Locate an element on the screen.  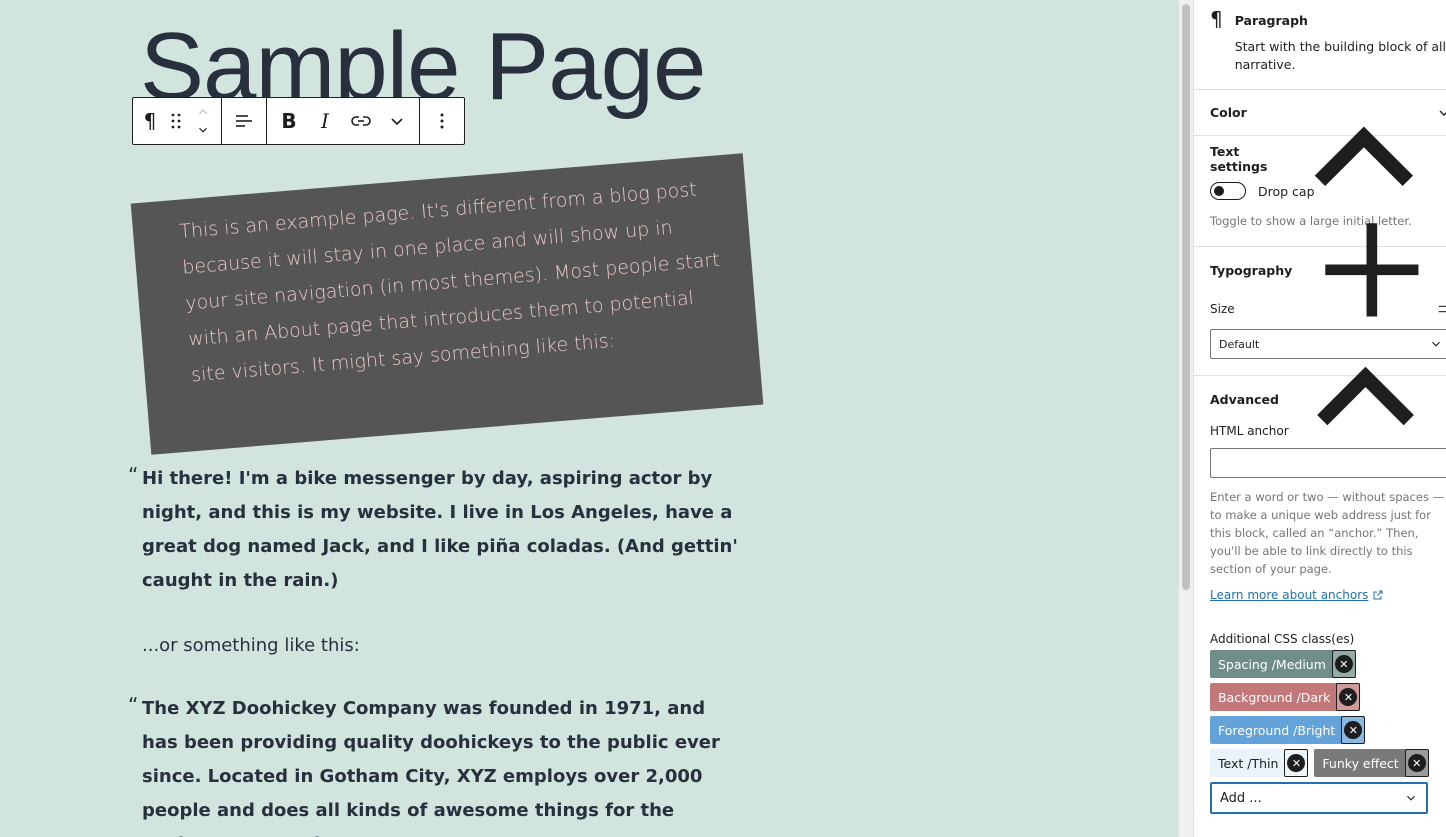
link-icon is located at coordinates (361, 121).